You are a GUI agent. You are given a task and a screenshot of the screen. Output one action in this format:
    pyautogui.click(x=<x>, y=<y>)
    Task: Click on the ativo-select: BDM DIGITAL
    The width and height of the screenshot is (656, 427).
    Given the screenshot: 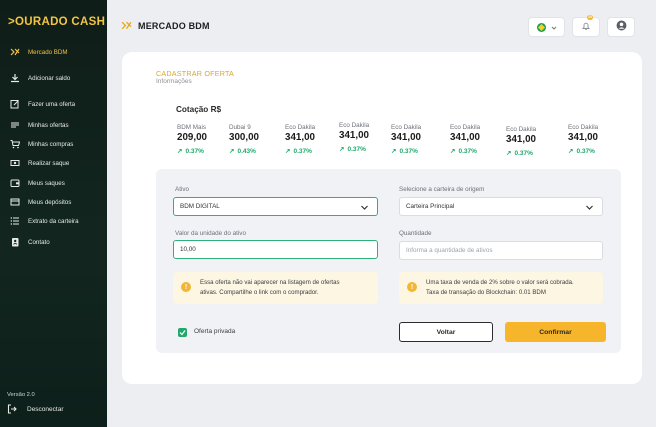 What is the action you would take?
    pyautogui.click(x=275, y=206)
    